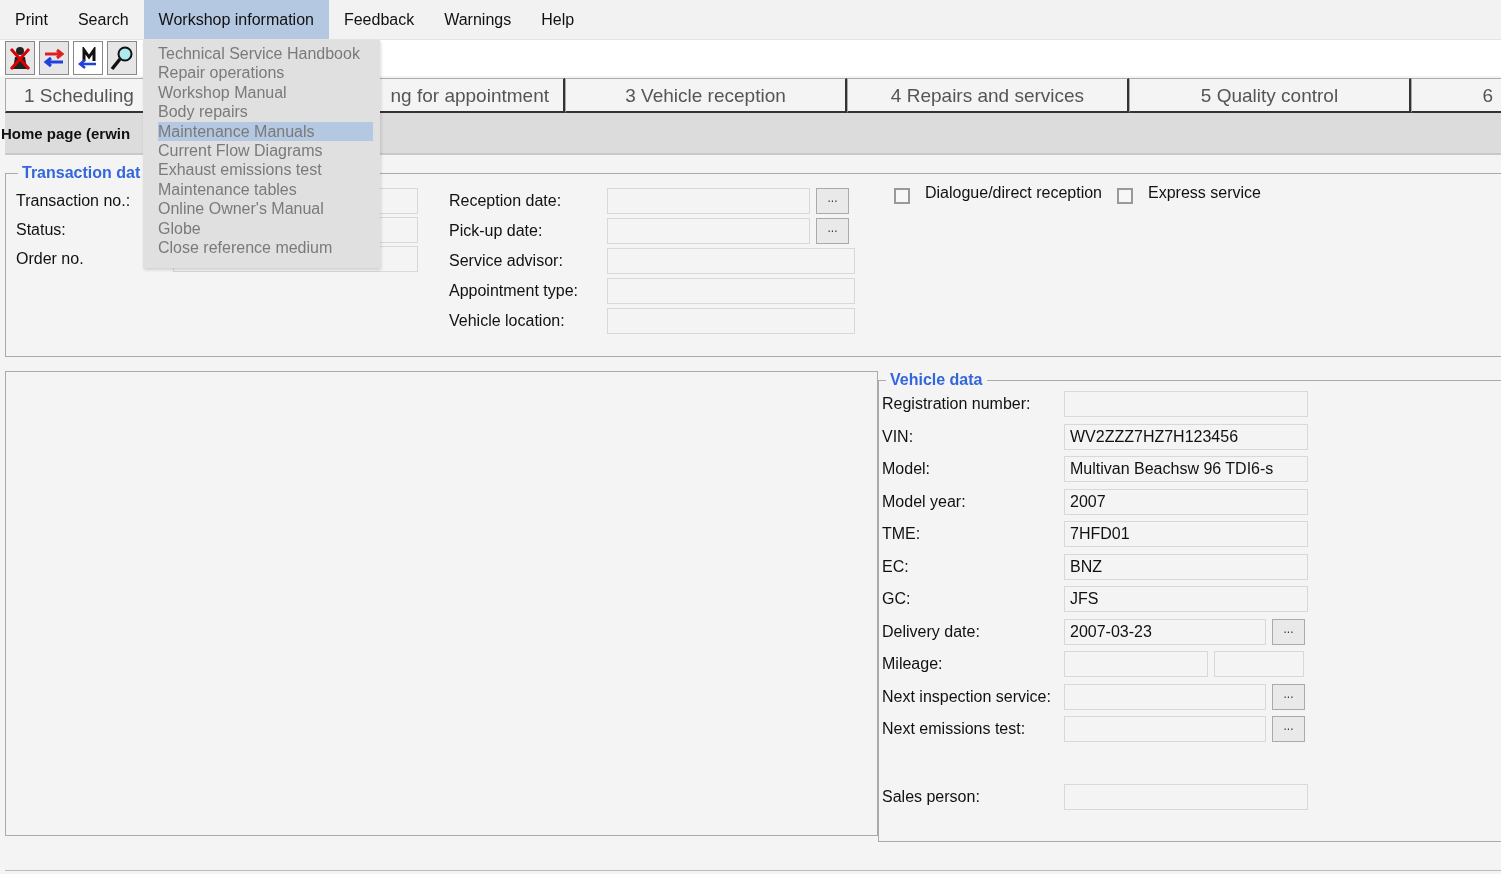  What do you see at coordinates (936, 380) in the screenshot?
I see `panel-title: Vehicle data` at bounding box center [936, 380].